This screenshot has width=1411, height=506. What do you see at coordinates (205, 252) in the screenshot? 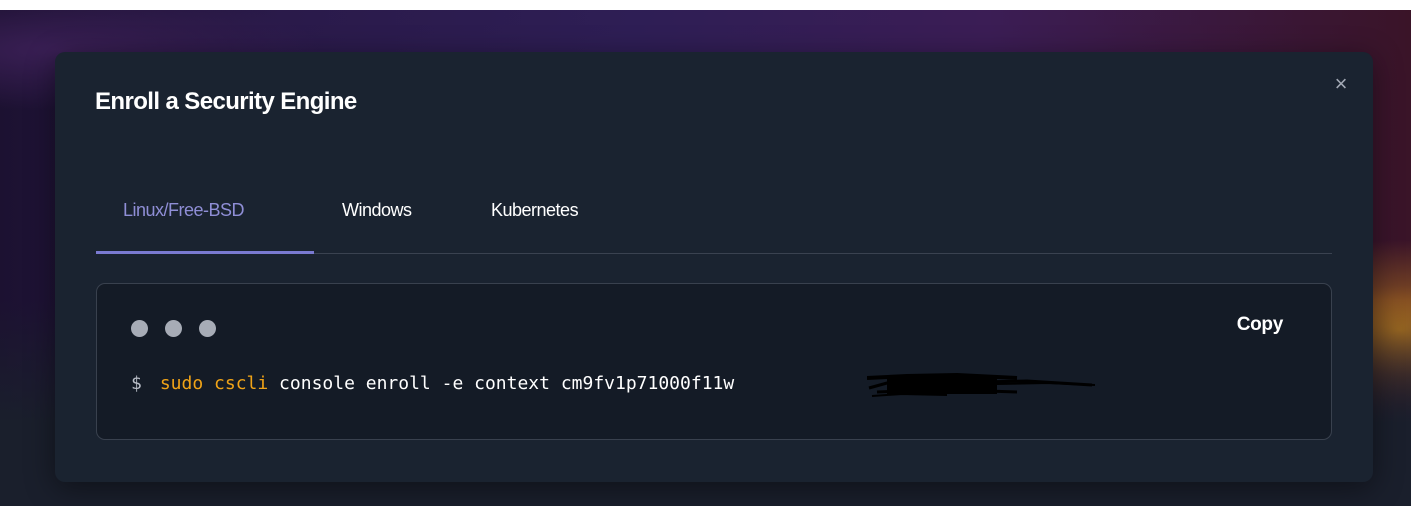
I see `active-tab-indicator` at bounding box center [205, 252].